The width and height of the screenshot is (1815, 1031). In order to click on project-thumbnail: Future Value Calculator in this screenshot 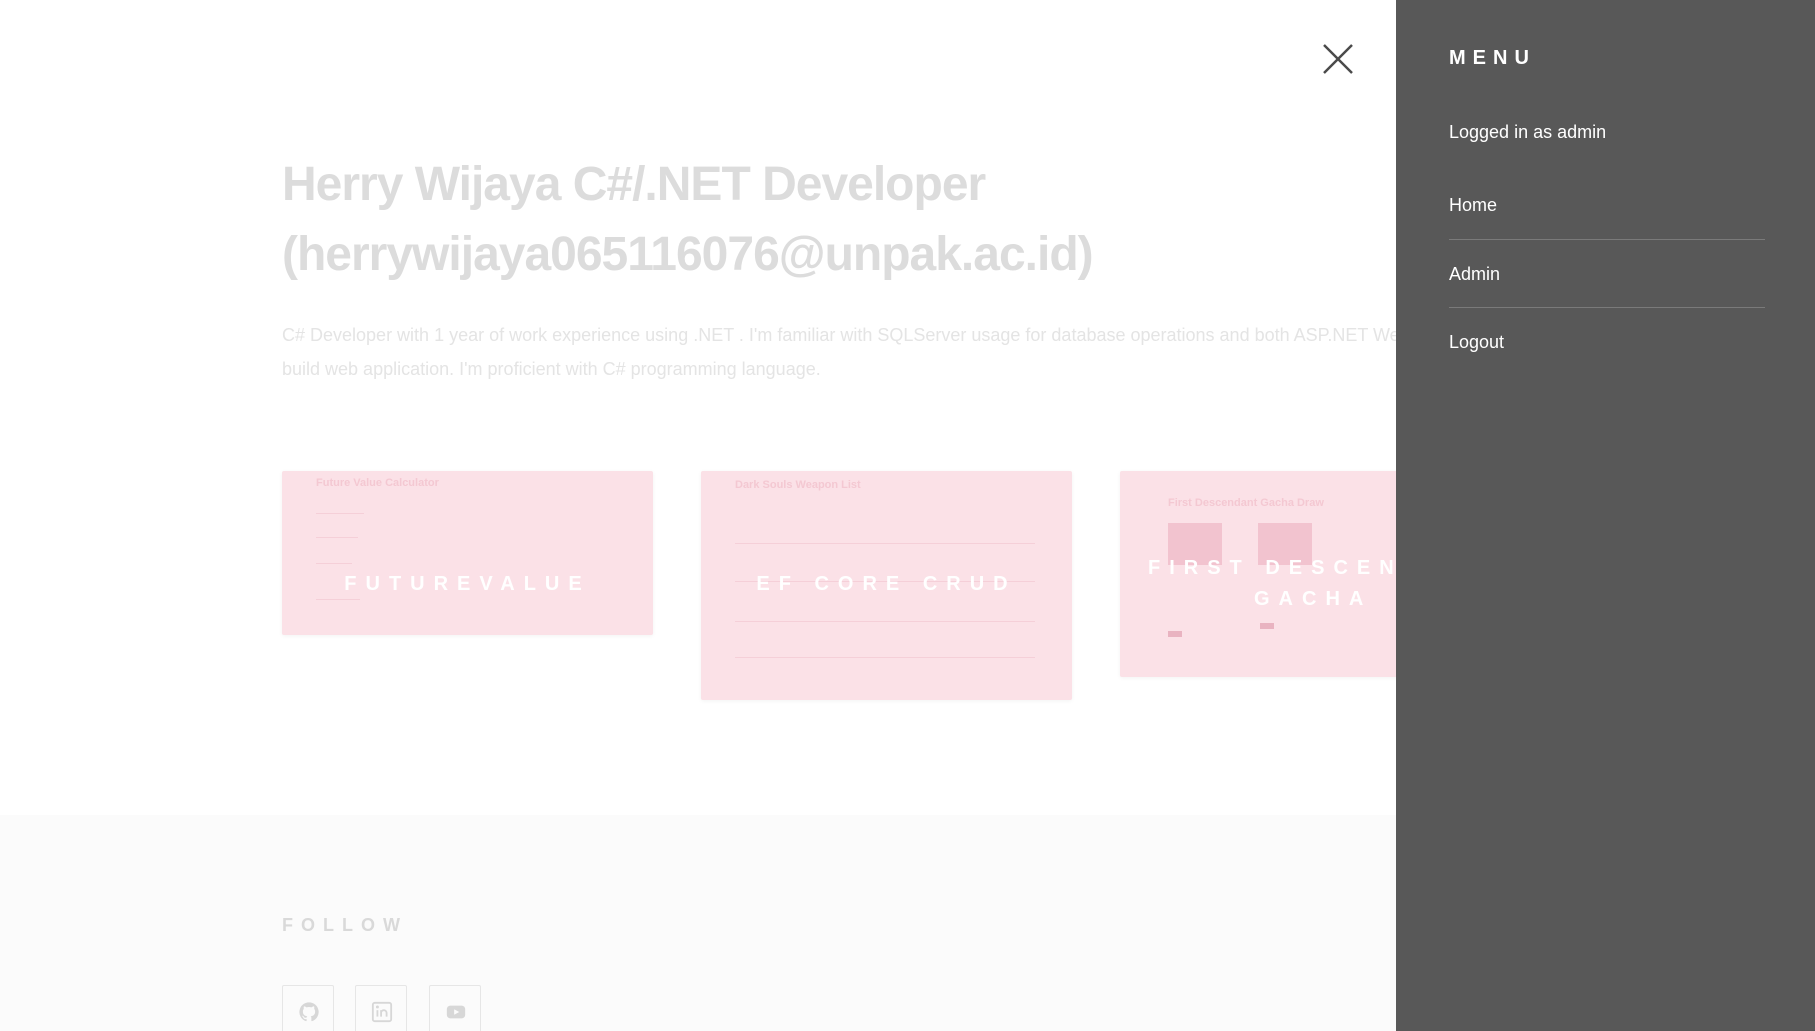, I will do `click(467, 553)`.